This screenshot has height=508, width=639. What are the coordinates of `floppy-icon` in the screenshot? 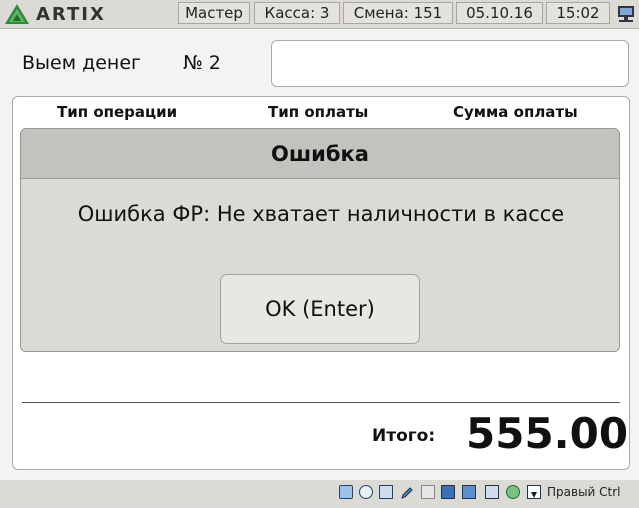 It's located at (492, 492).